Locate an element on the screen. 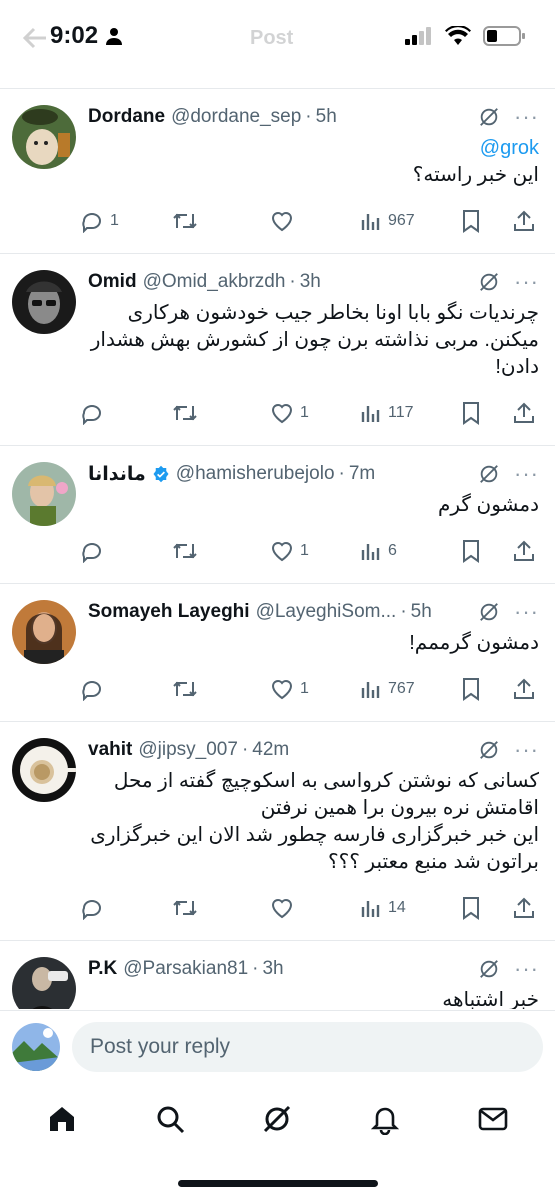 The width and height of the screenshot is (555, 1200). reply-button: 1 is located at coordinates (126, 221).